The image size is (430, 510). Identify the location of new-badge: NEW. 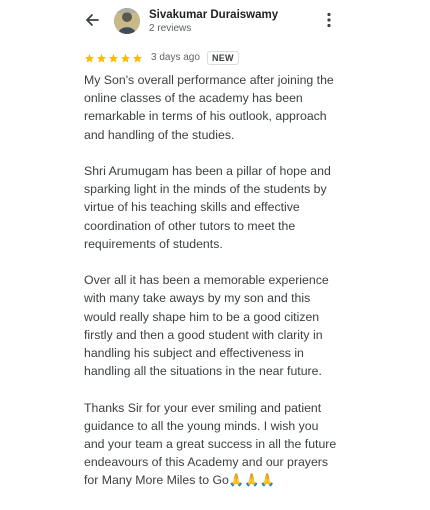
(222, 58).